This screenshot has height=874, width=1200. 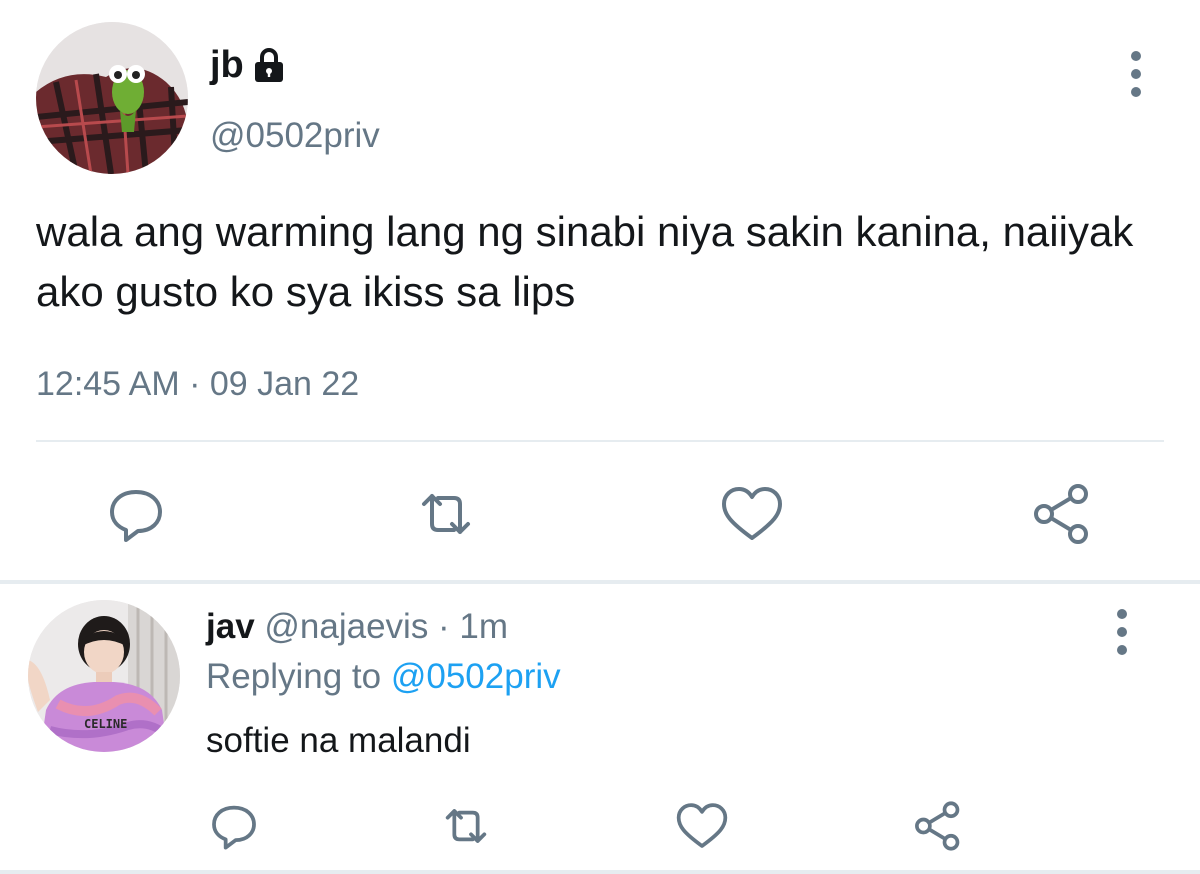 I want to click on avatar-plush-frog-icon, so click(x=112, y=98).